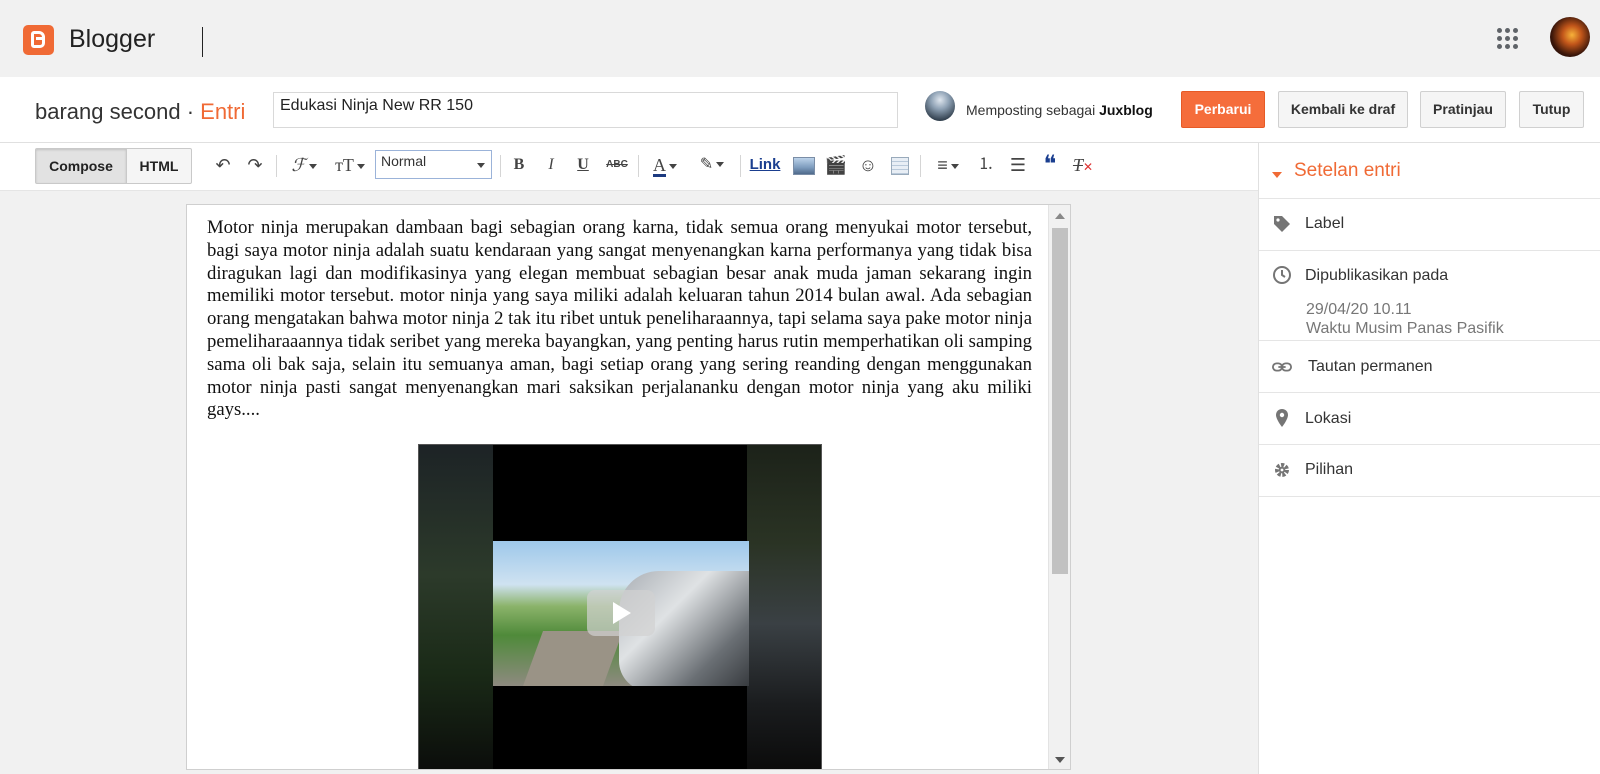 The width and height of the screenshot is (1600, 774). I want to click on html-mode-button: HTML, so click(159, 166).